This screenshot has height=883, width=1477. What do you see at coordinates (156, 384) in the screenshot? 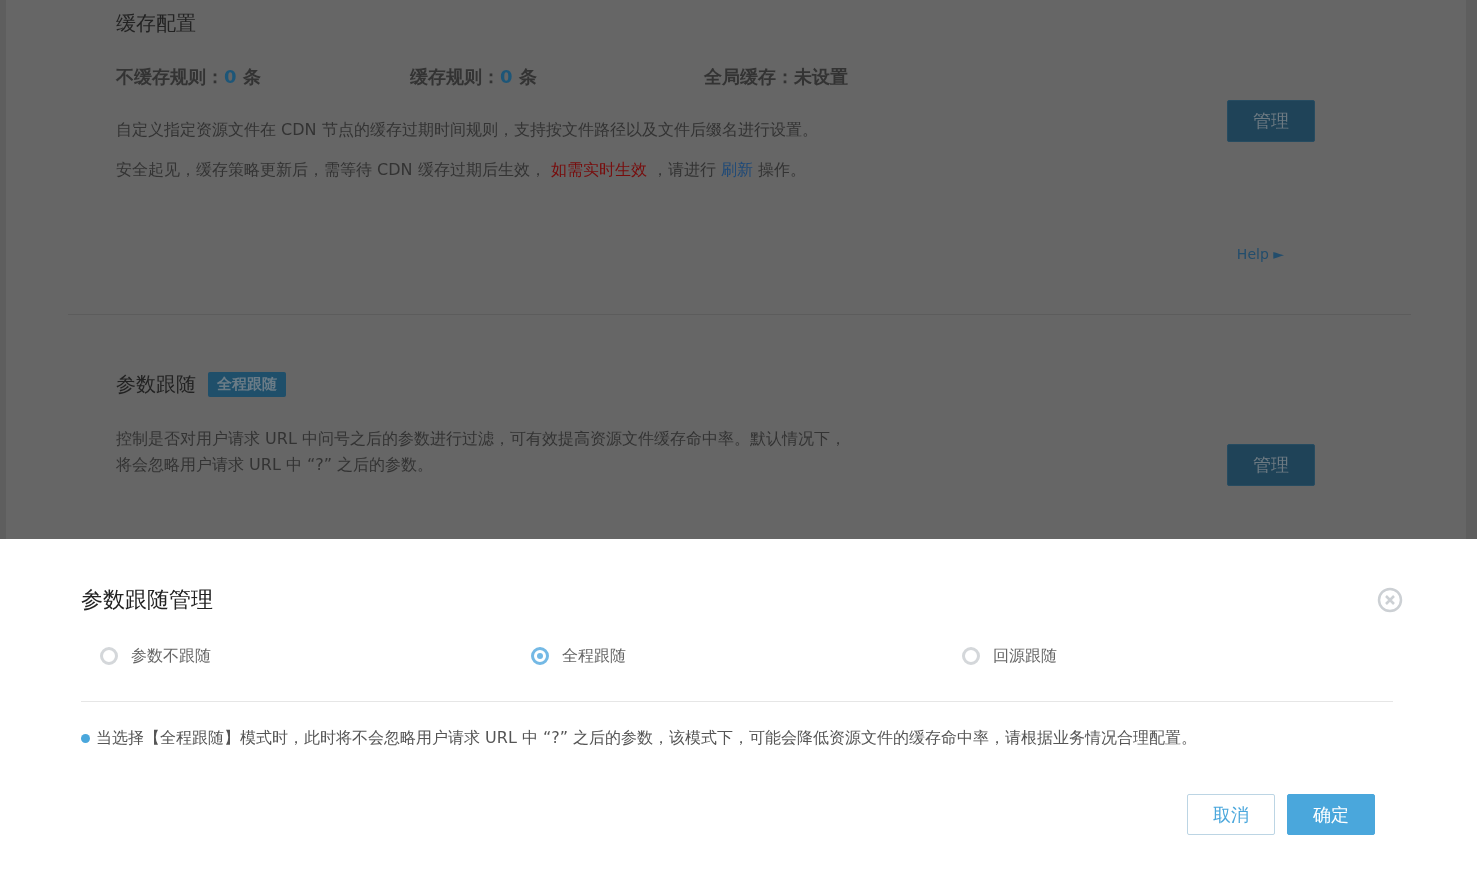
I see `section-title: 参数跟随` at bounding box center [156, 384].